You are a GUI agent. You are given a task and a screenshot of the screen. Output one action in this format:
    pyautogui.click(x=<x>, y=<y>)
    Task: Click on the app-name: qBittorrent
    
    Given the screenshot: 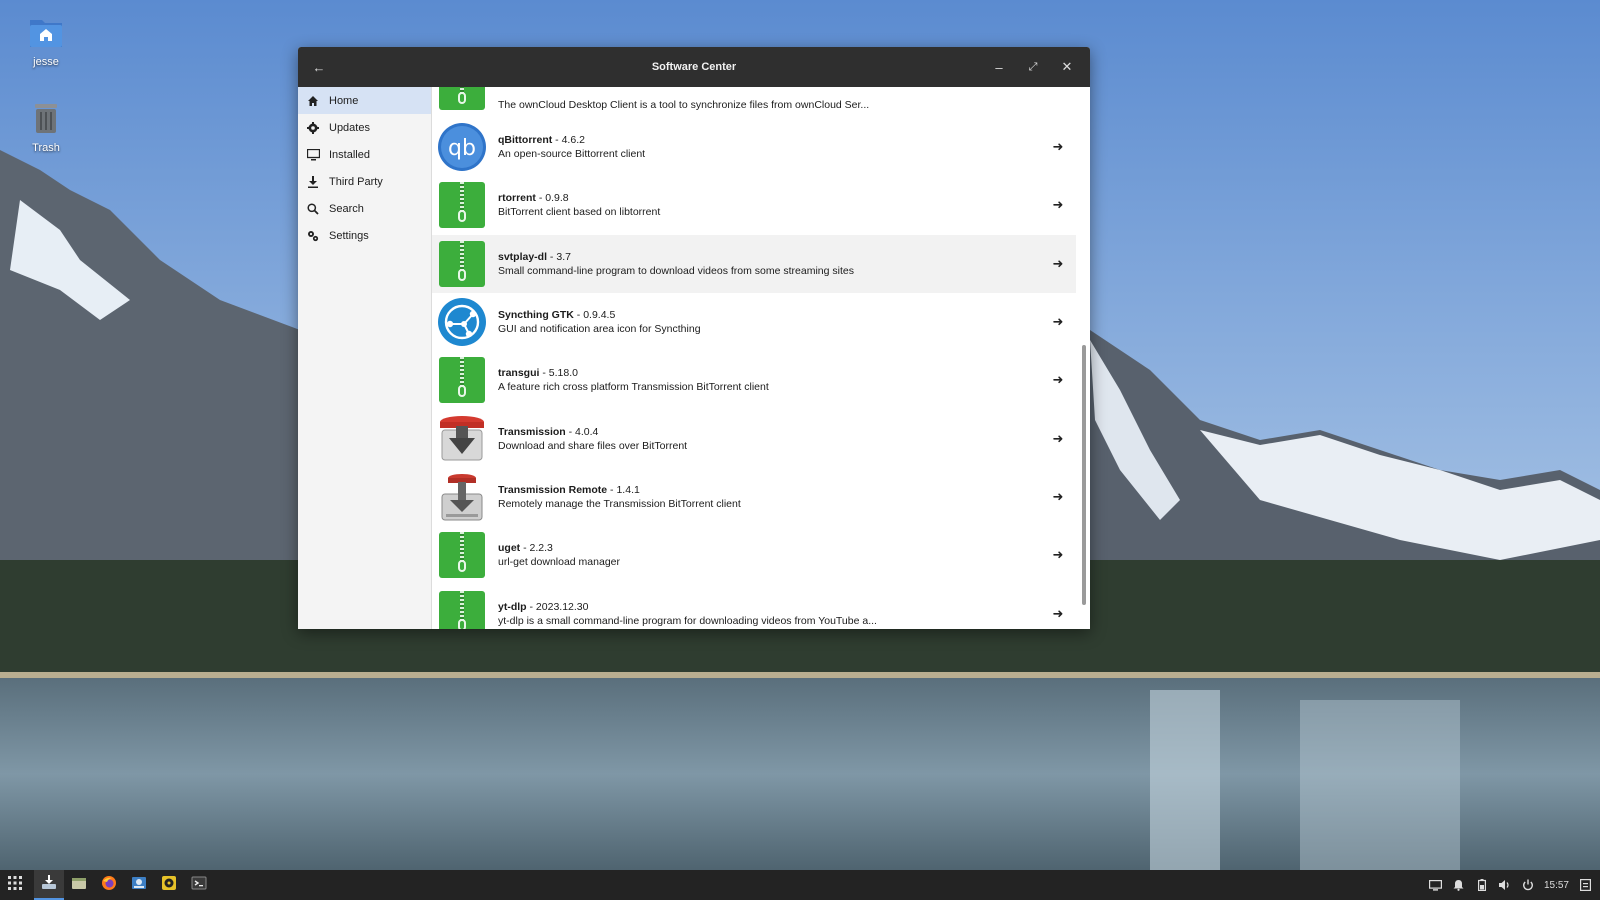 What is the action you would take?
    pyautogui.click(x=525, y=140)
    